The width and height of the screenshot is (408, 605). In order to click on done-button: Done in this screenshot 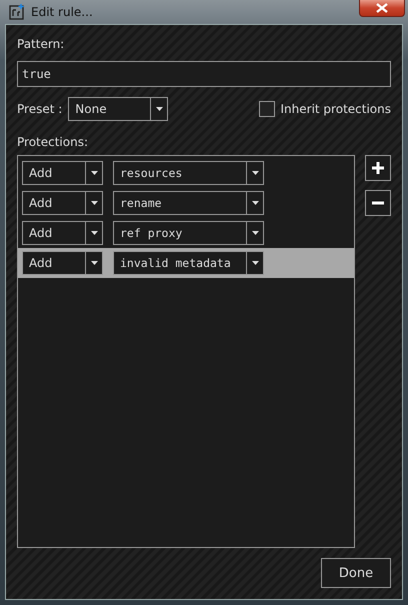, I will do `click(356, 573)`.